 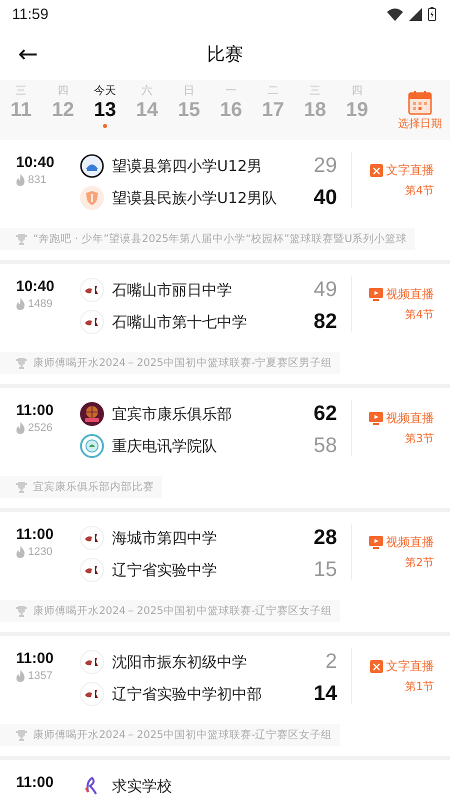 I want to click on popularity-count: 1357, so click(x=40, y=676).